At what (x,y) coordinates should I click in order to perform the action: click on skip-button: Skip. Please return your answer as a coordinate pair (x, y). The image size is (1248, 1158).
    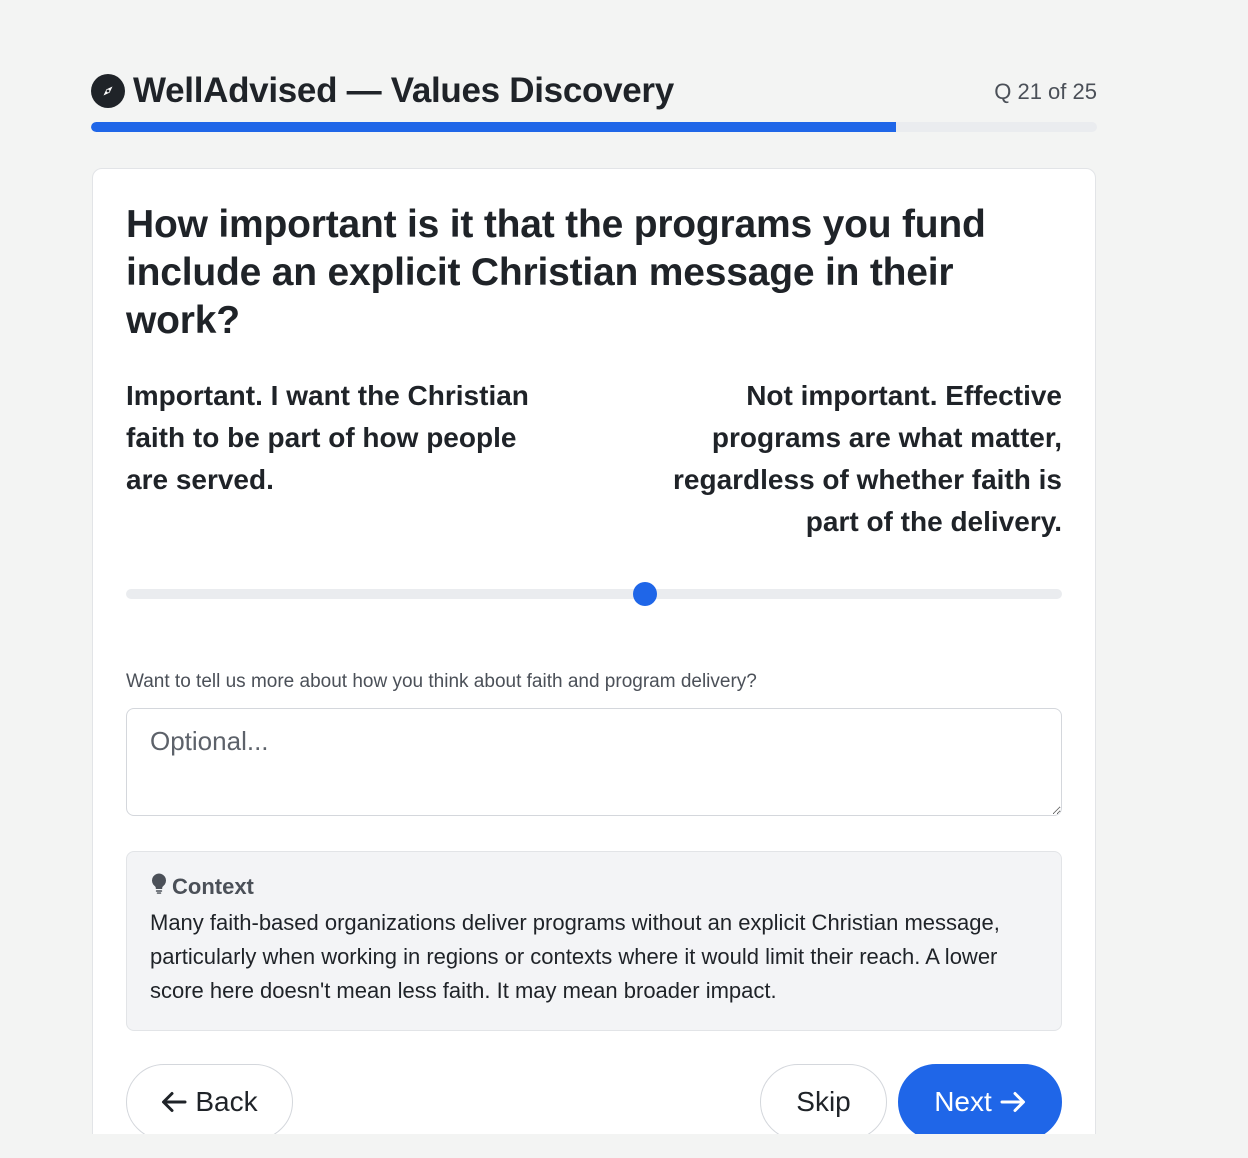
    Looking at the image, I should click on (823, 1099).